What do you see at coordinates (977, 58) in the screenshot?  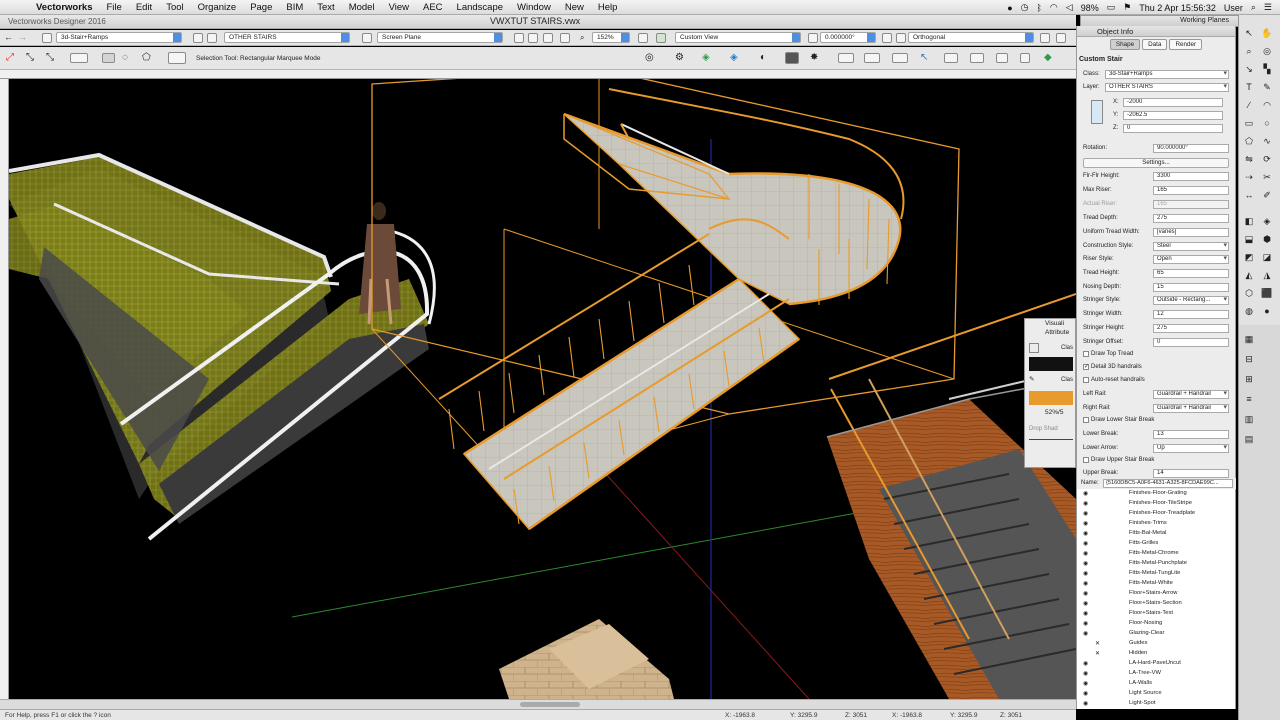 I see `screen-icon` at bounding box center [977, 58].